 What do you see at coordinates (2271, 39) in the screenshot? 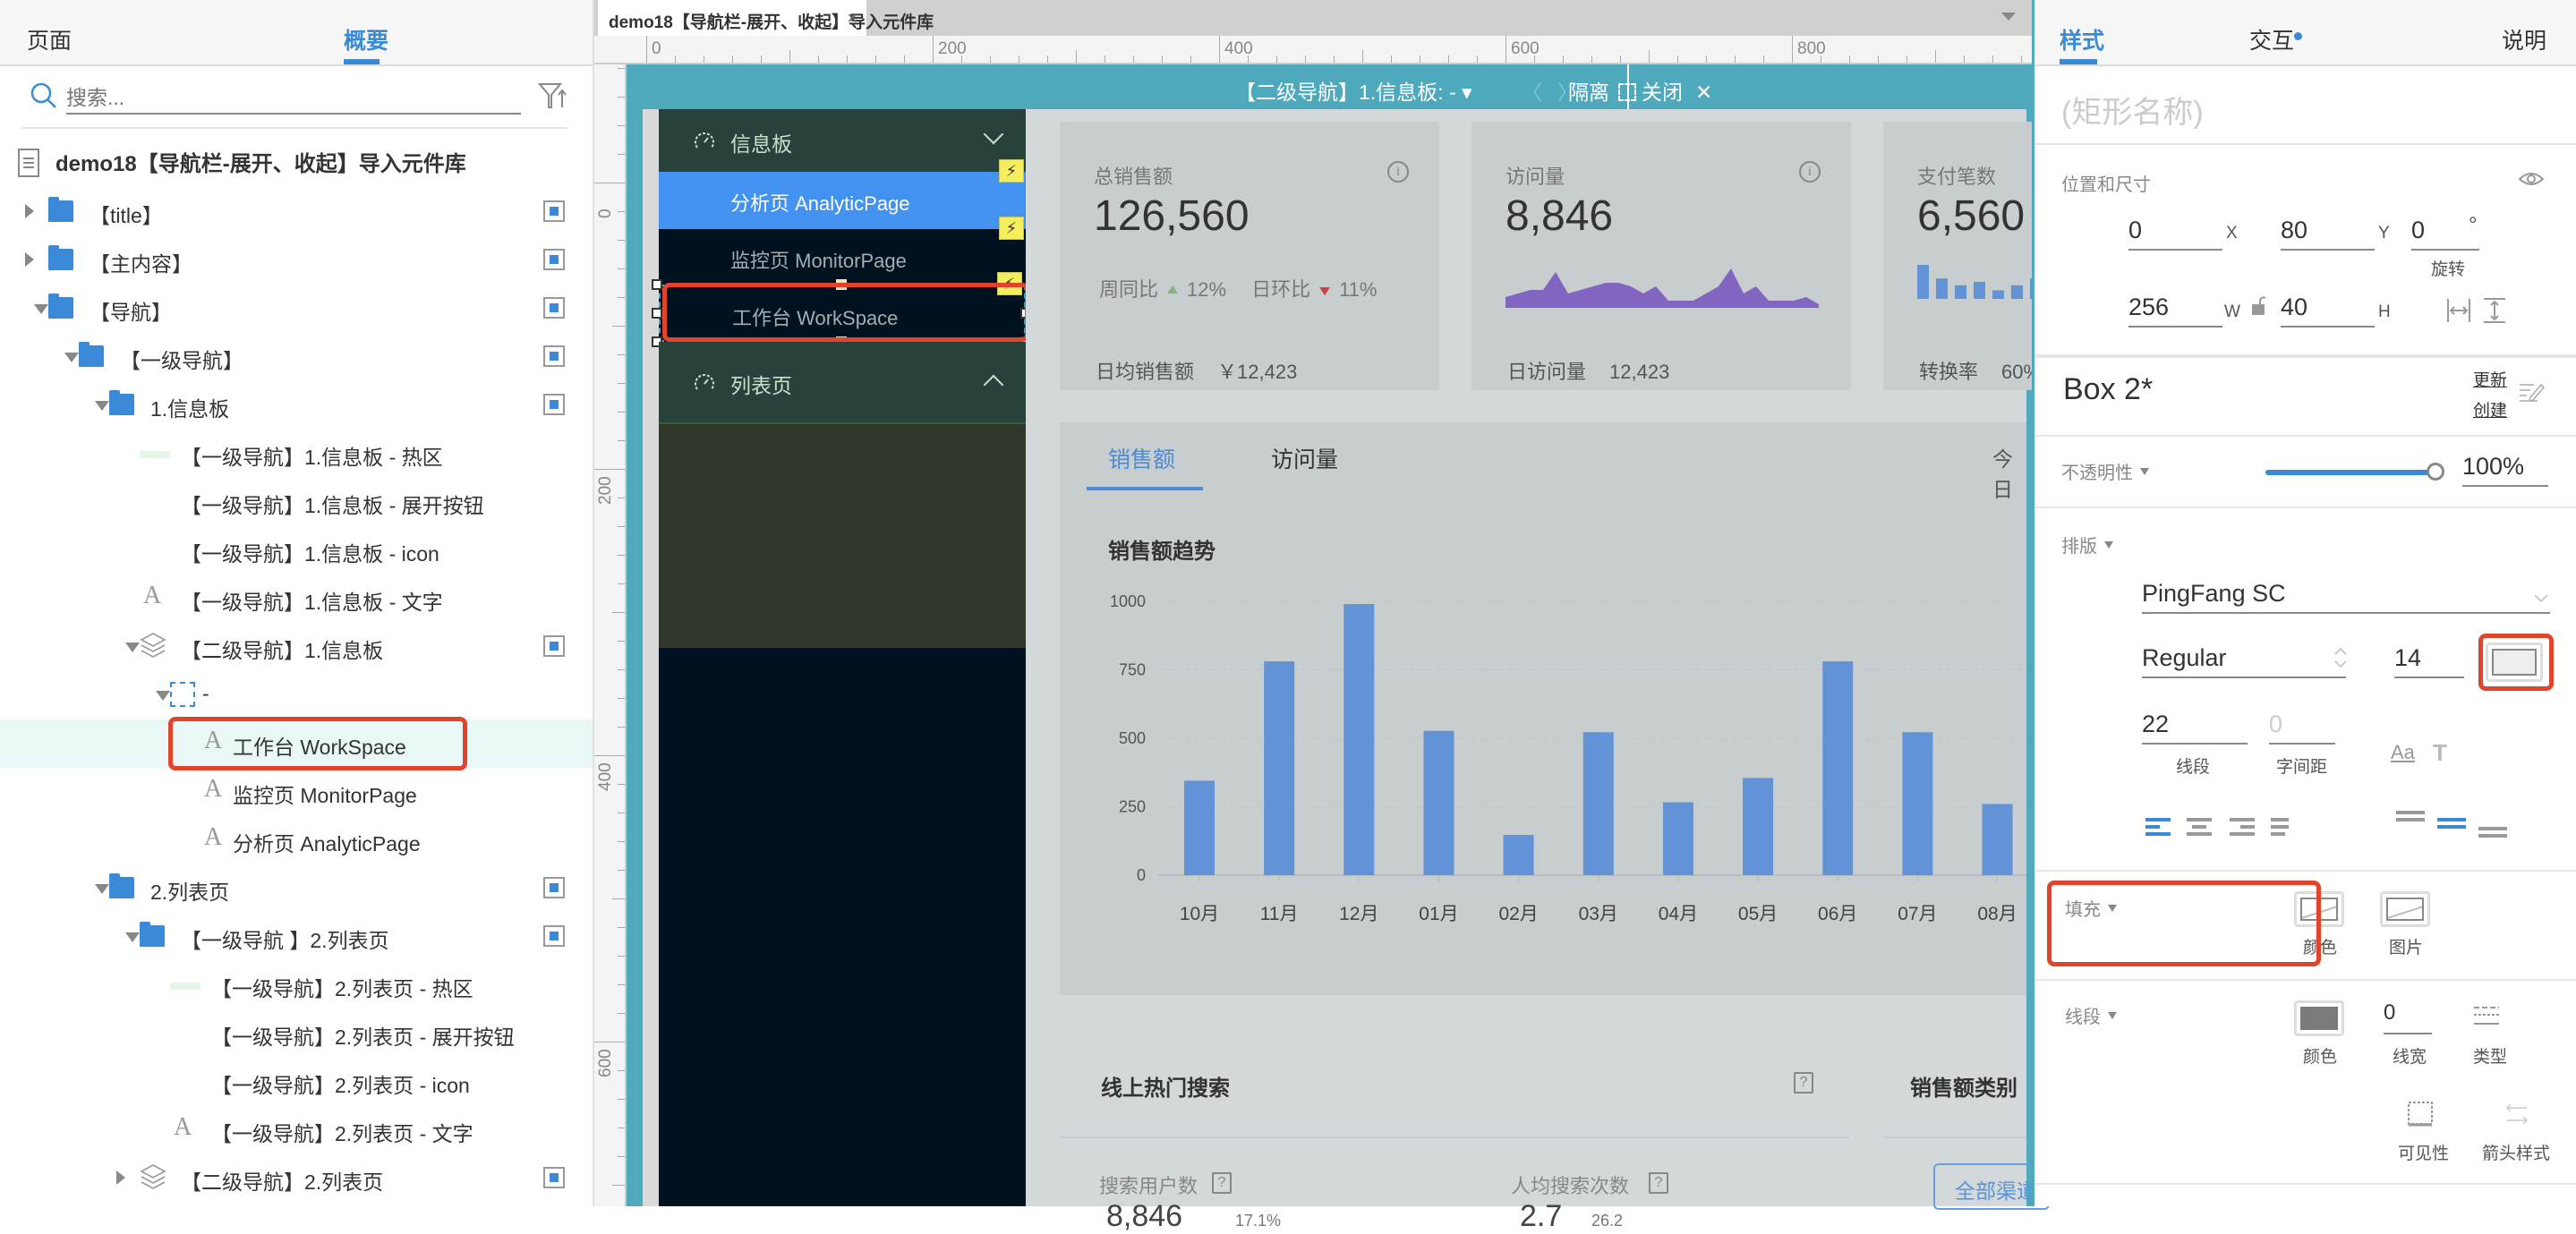
I see `tab-interactions: 交互` at bounding box center [2271, 39].